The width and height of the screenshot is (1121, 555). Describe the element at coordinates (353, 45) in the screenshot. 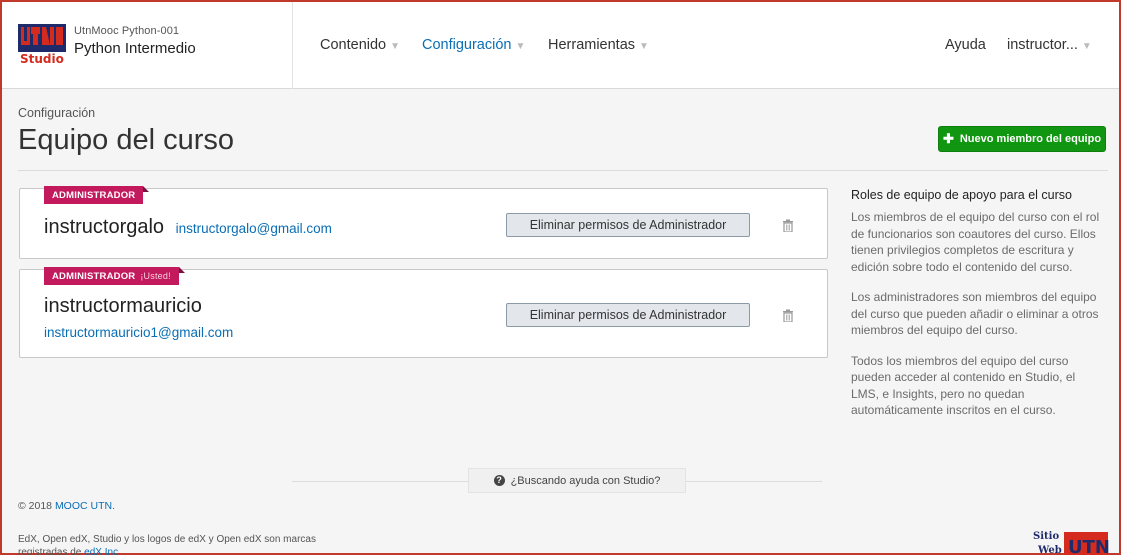

I see `nav-contenido-label: Contenido` at that location.